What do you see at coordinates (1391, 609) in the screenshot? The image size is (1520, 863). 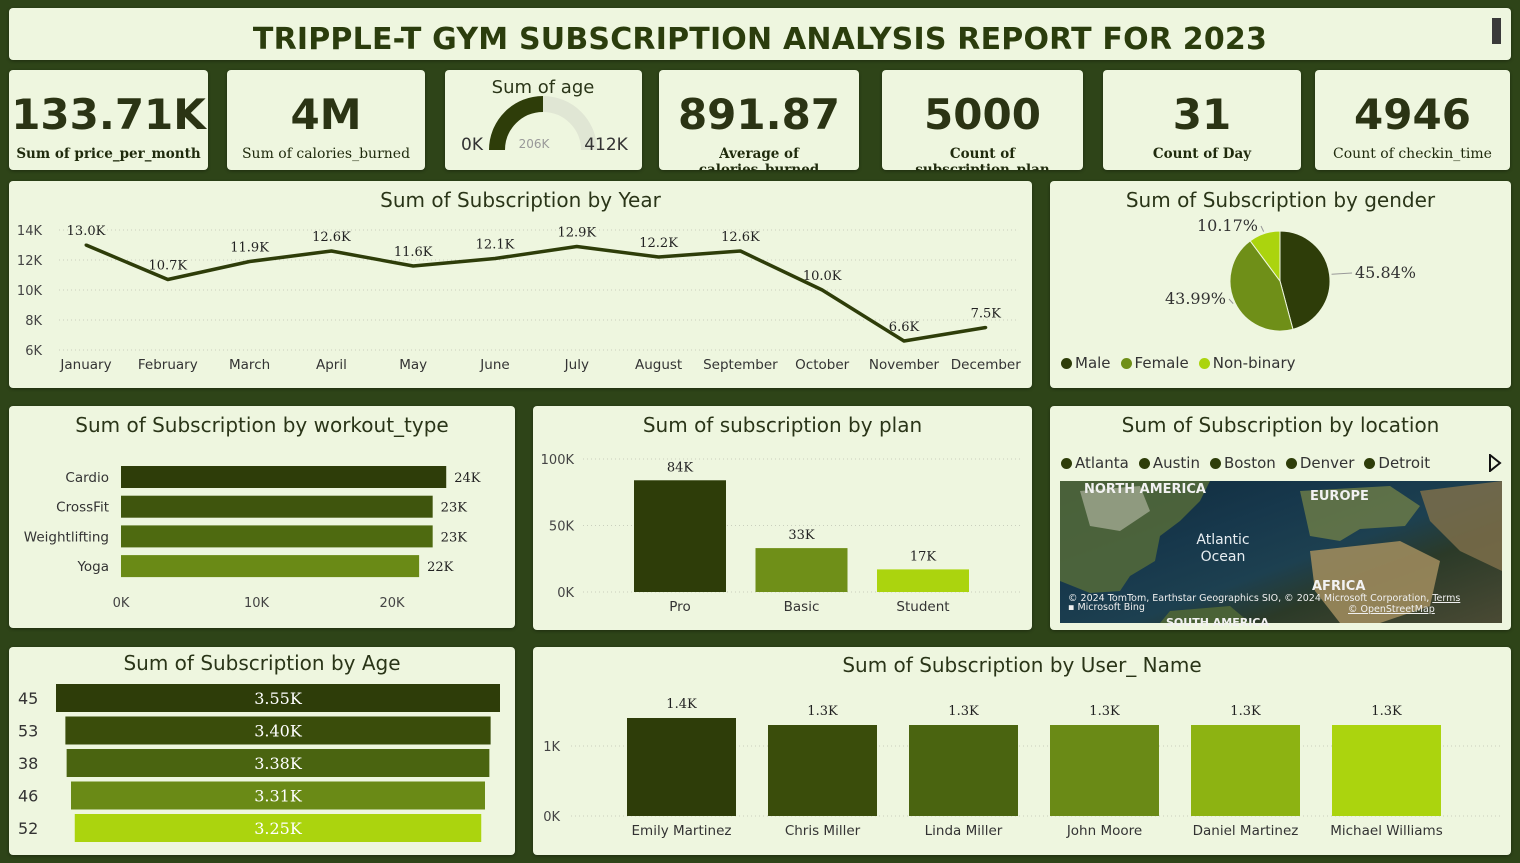 I see `map-osm-link: © OpenStreetMap` at bounding box center [1391, 609].